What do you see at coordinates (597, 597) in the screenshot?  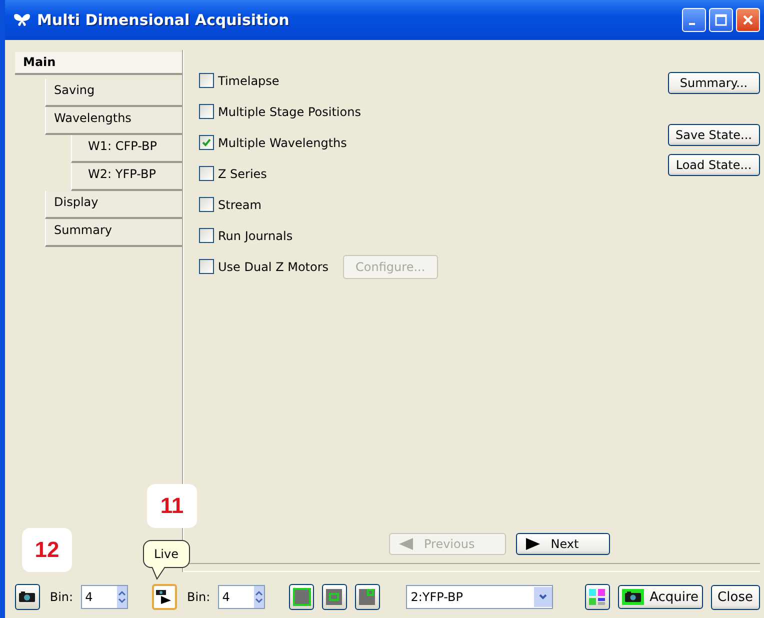 I see `color-grid-icon` at bounding box center [597, 597].